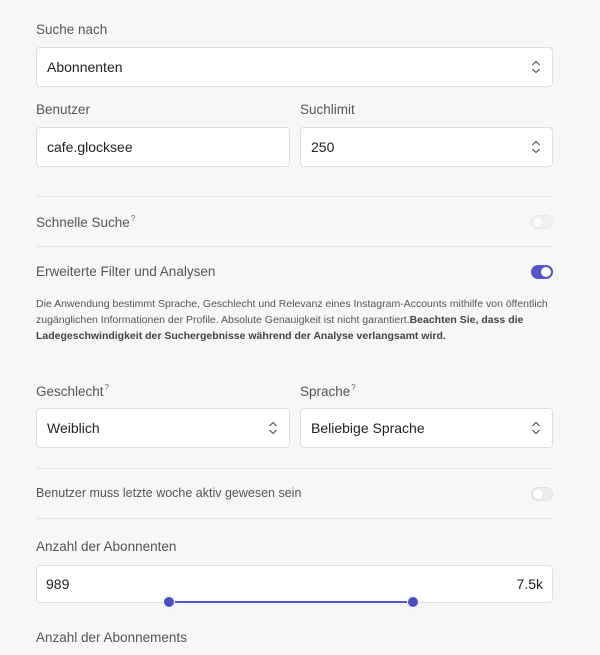 The image size is (600, 655). Describe the element at coordinates (163, 147) in the screenshot. I see `user-input: cafe.glocksee` at that location.